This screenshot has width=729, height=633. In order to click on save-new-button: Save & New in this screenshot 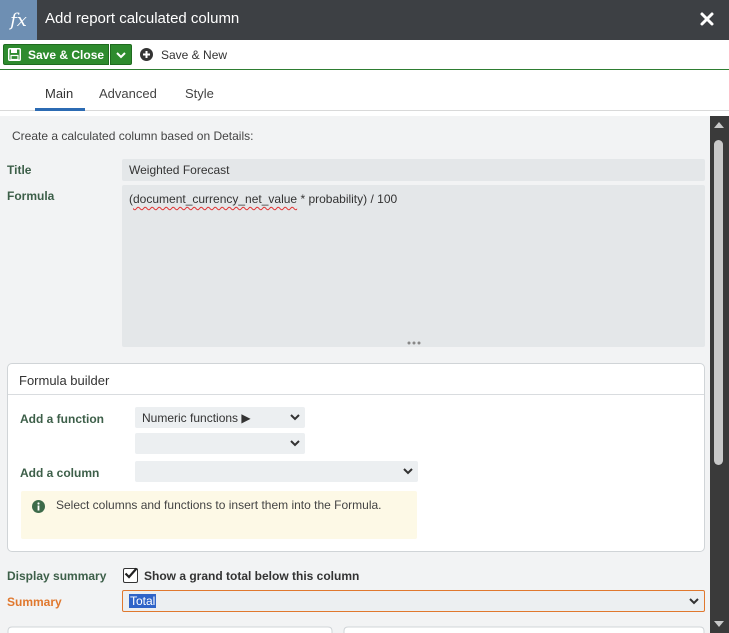, I will do `click(184, 54)`.